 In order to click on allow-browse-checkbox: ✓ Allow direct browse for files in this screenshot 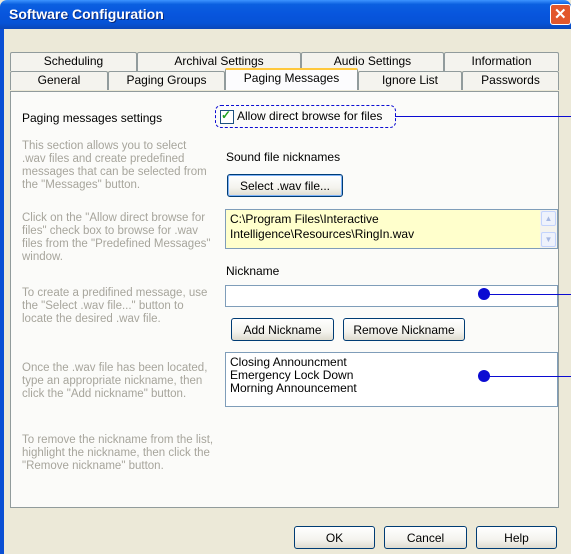, I will do `click(305, 116)`.